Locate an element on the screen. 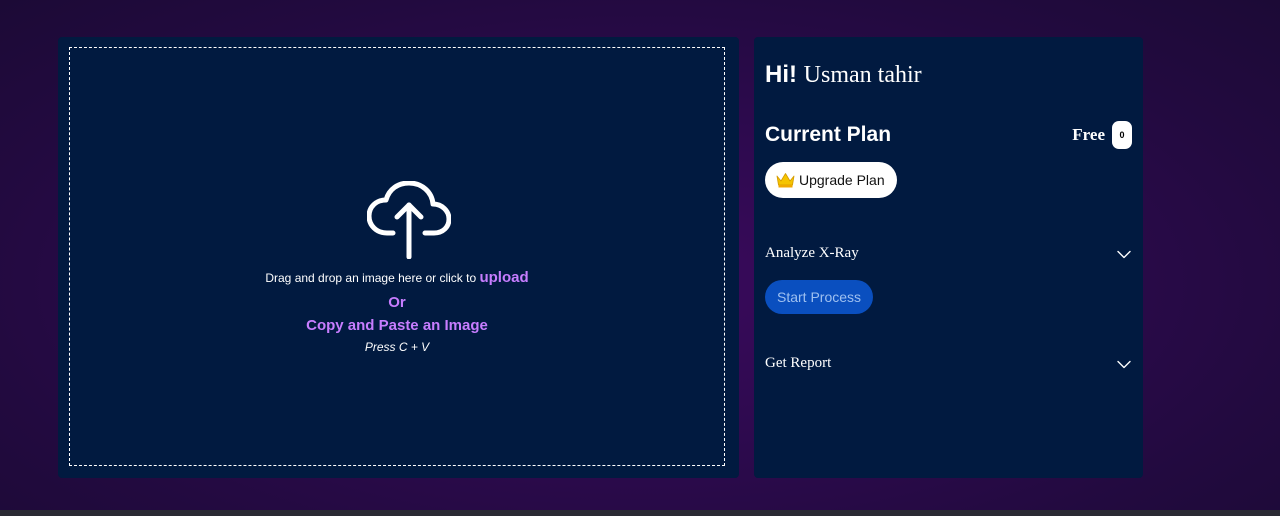 The width and height of the screenshot is (1280, 516). crown-icon is located at coordinates (785, 180).